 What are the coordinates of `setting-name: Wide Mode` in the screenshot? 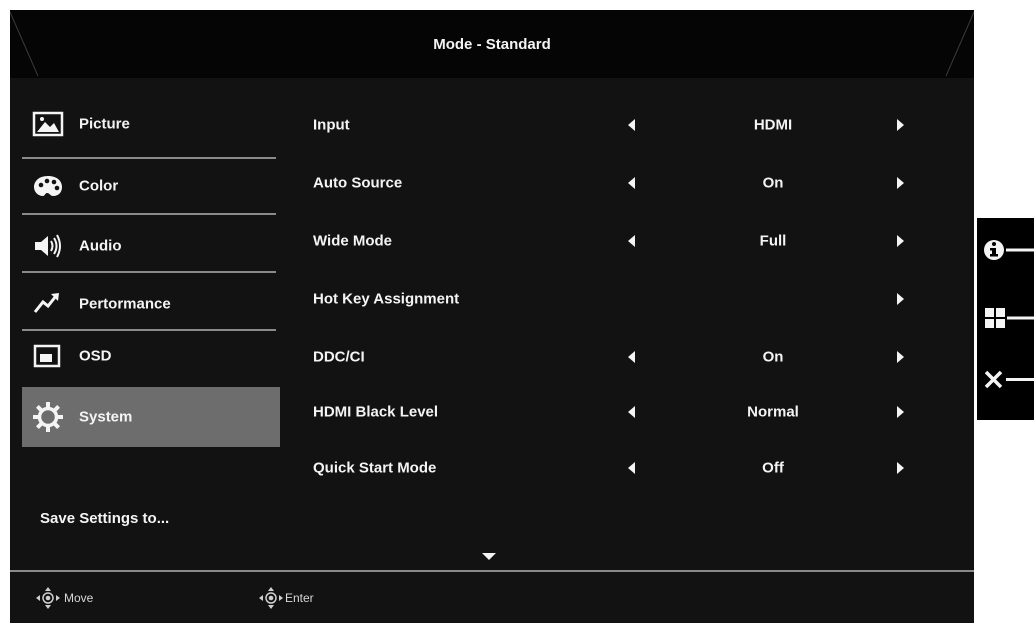 It's located at (353, 241).